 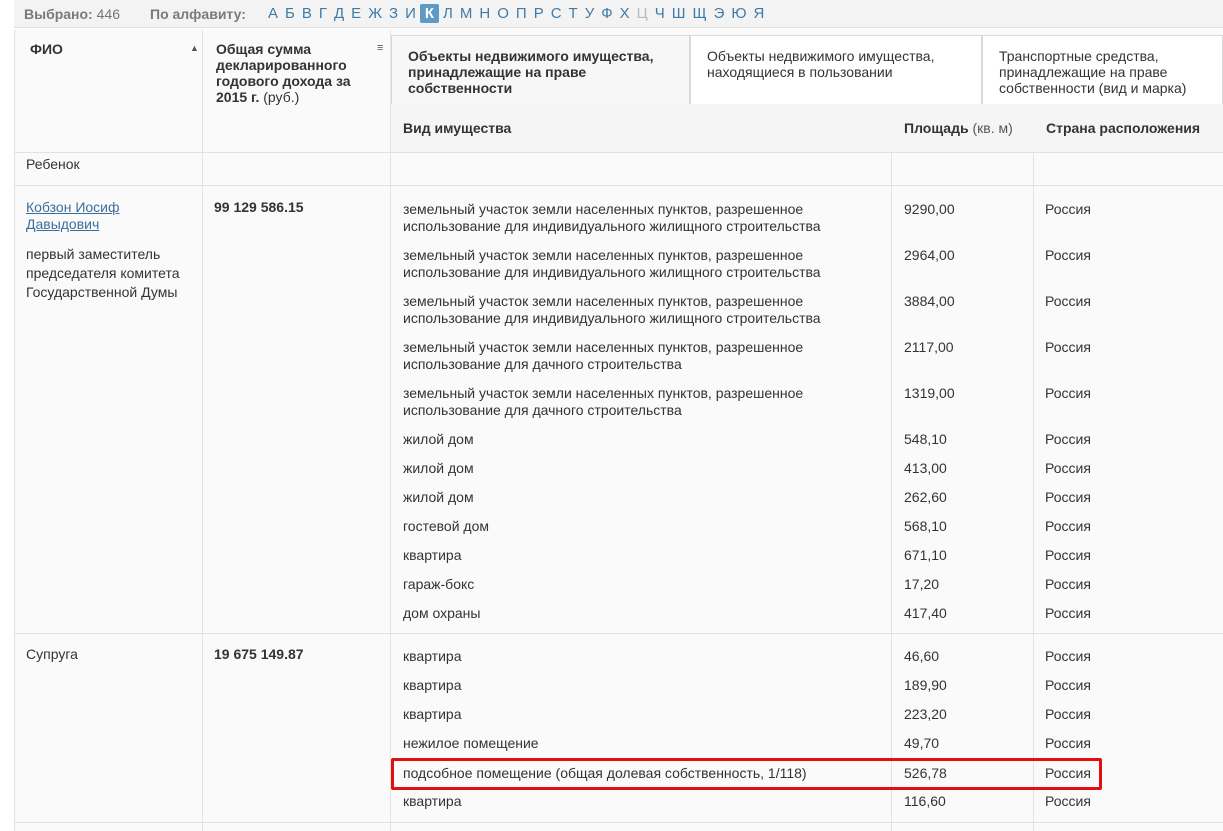 What do you see at coordinates (323, 13) in the screenshot?
I see `alphabet-letter: Г` at bounding box center [323, 13].